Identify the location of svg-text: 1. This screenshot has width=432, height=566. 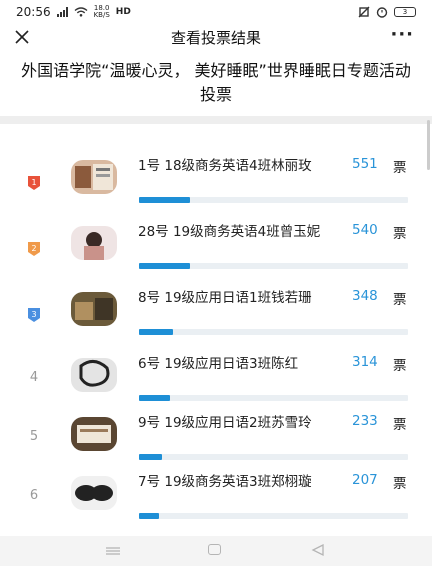
(33, 182).